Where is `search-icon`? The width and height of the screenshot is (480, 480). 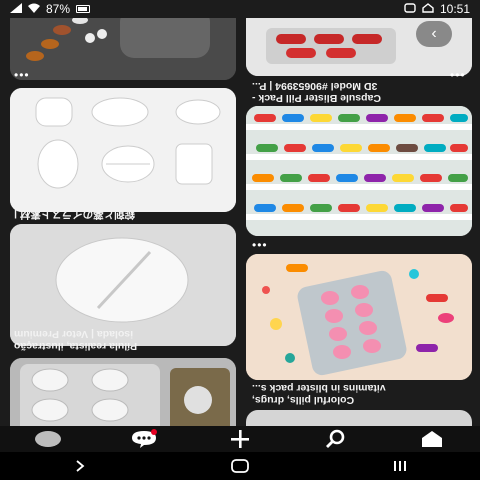
search-icon is located at coordinates (336, 439).